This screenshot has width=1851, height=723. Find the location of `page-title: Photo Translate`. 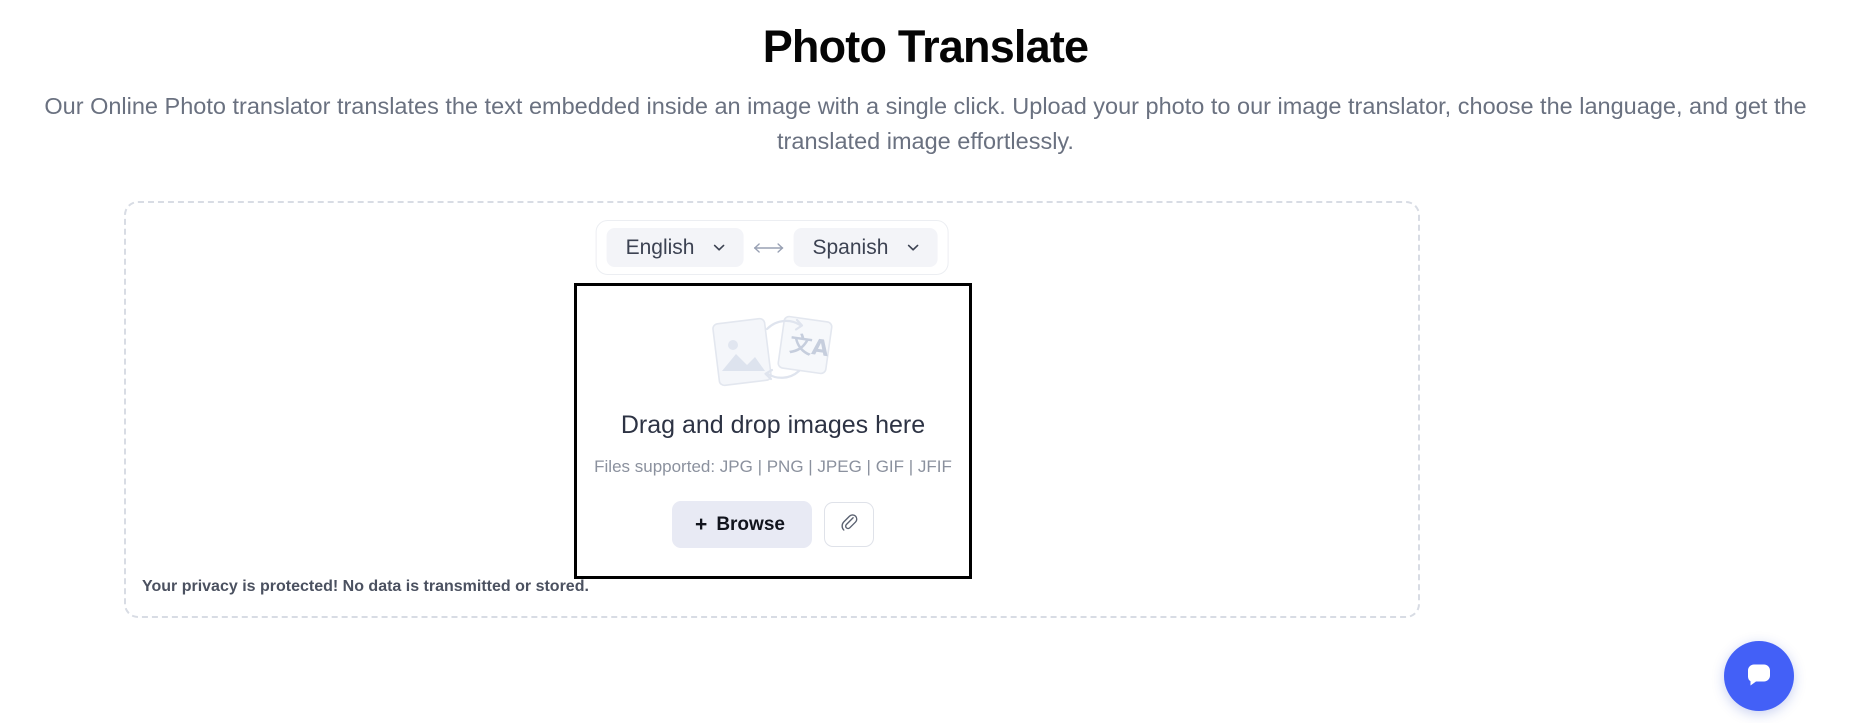

page-title: Photo Translate is located at coordinates (925, 46).